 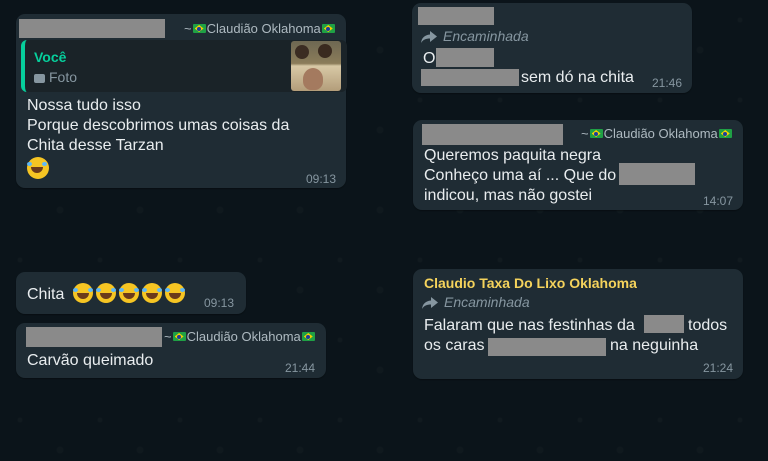 I want to click on message-bubble-3: ~ Claudião Oklahoma Carvão queimado 21:44, so click(x=171, y=350).